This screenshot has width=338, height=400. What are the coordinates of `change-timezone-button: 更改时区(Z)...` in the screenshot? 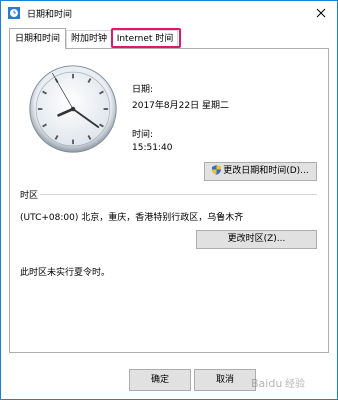 It's located at (256, 239).